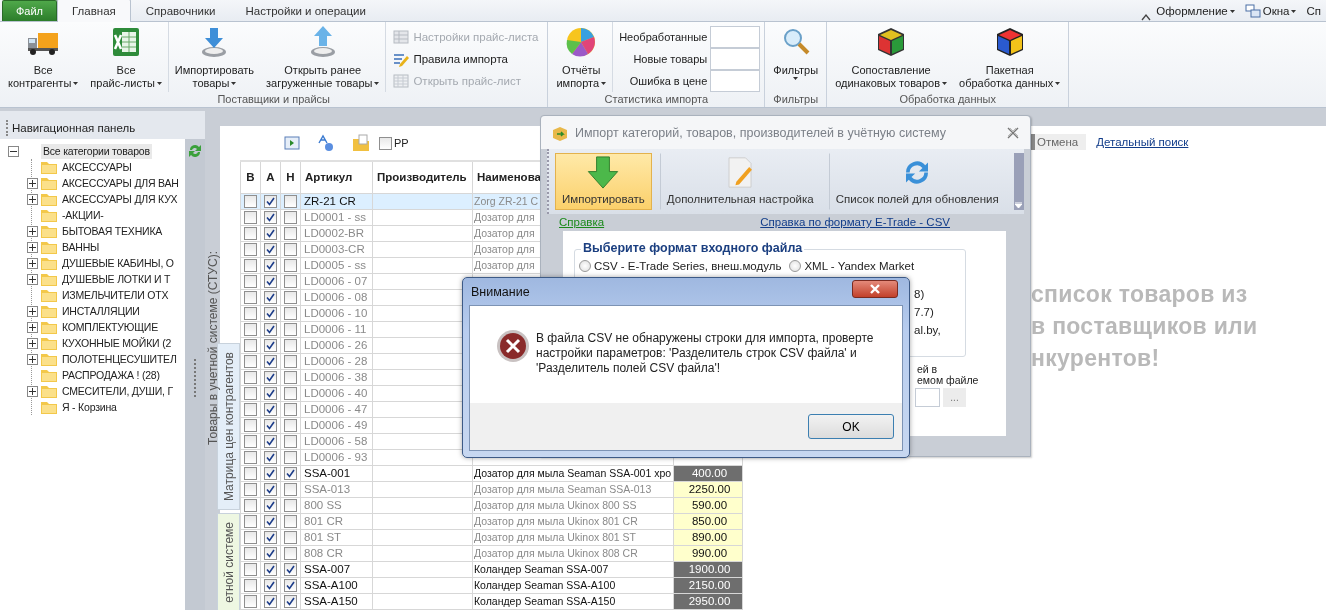 This screenshot has width=1326, height=610. What do you see at coordinates (796, 59) in the screenshot?
I see `ribbon-button: Фильтры` at bounding box center [796, 59].